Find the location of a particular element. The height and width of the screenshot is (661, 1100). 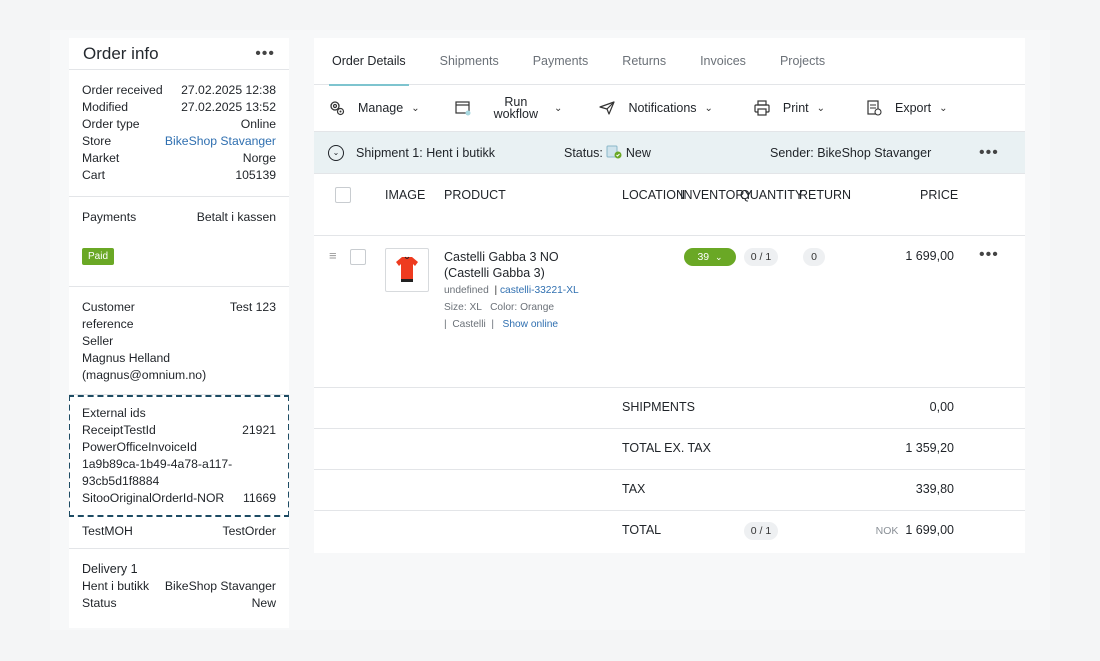

export-label: Export is located at coordinates (913, 108).